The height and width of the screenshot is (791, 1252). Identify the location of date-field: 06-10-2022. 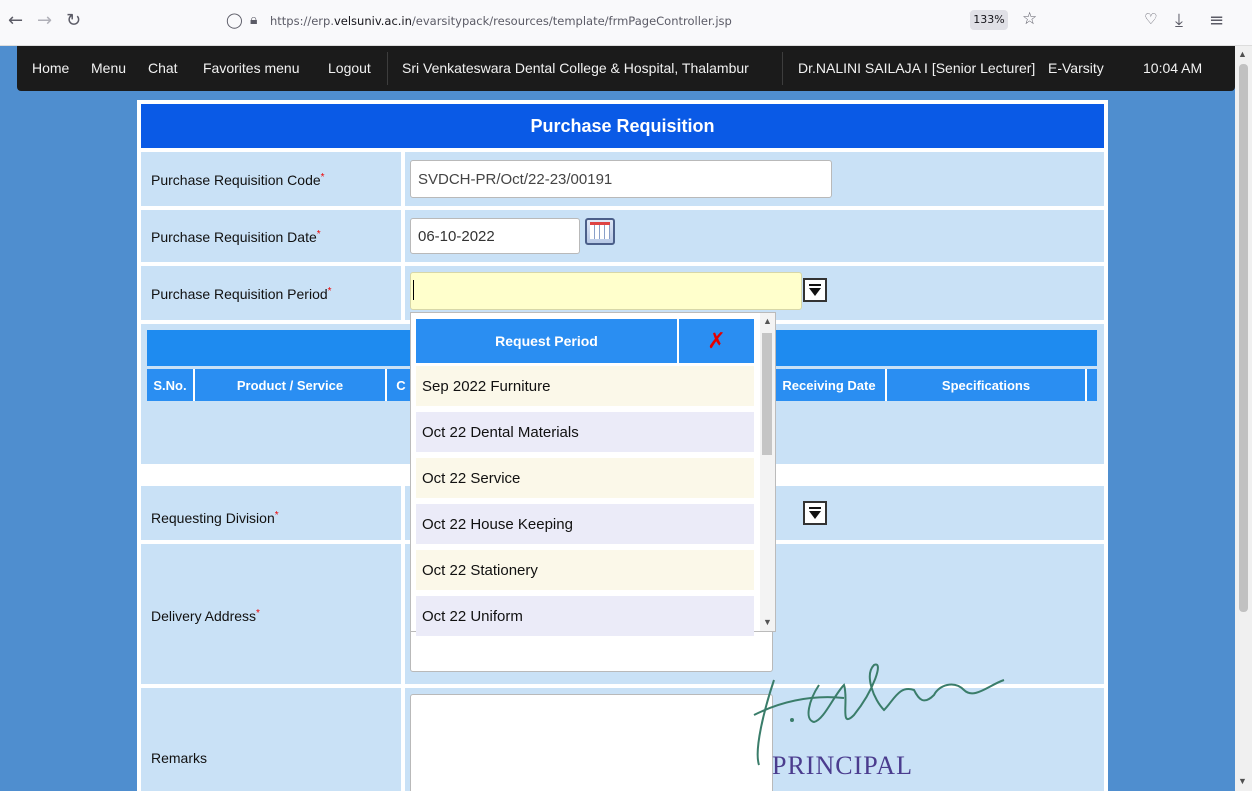
(495, 236).